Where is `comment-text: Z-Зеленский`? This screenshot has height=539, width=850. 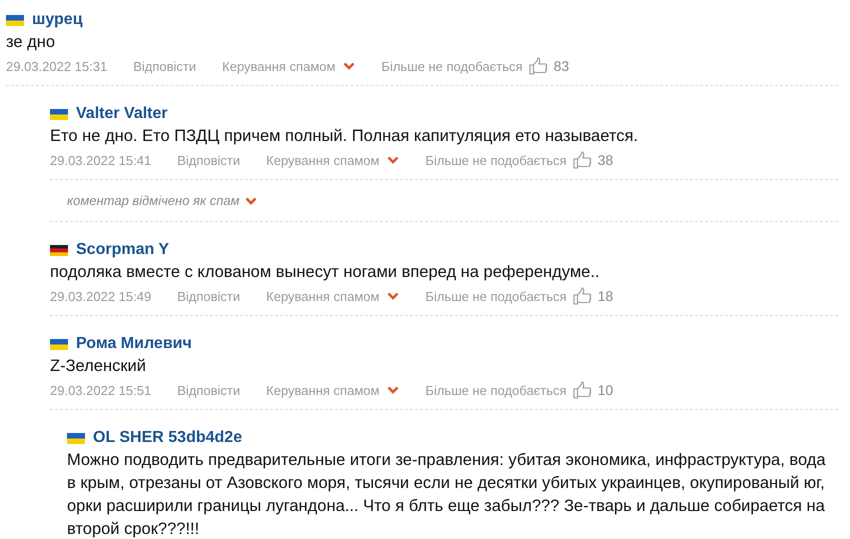 comment-text: Z-Зеленский is located at coordinates (98, 366).